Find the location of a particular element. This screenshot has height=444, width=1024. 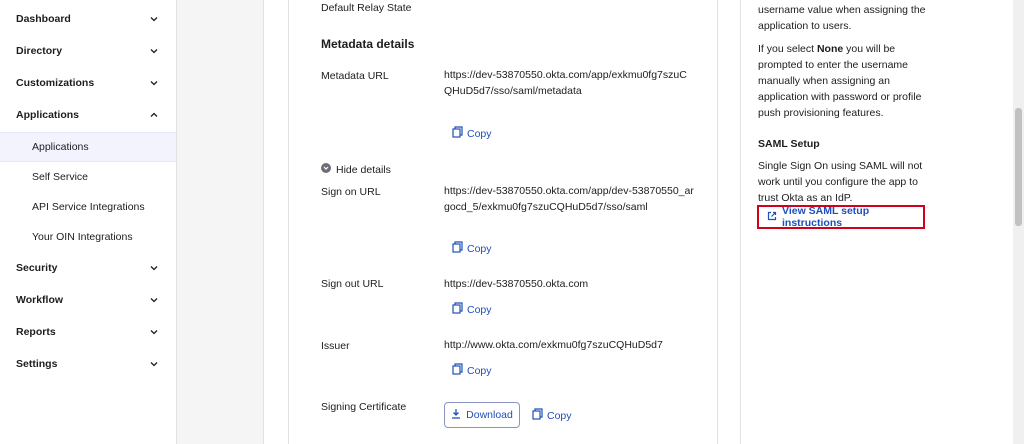

sidebar-item-directory: Directory is located at coordinates (88, 51).